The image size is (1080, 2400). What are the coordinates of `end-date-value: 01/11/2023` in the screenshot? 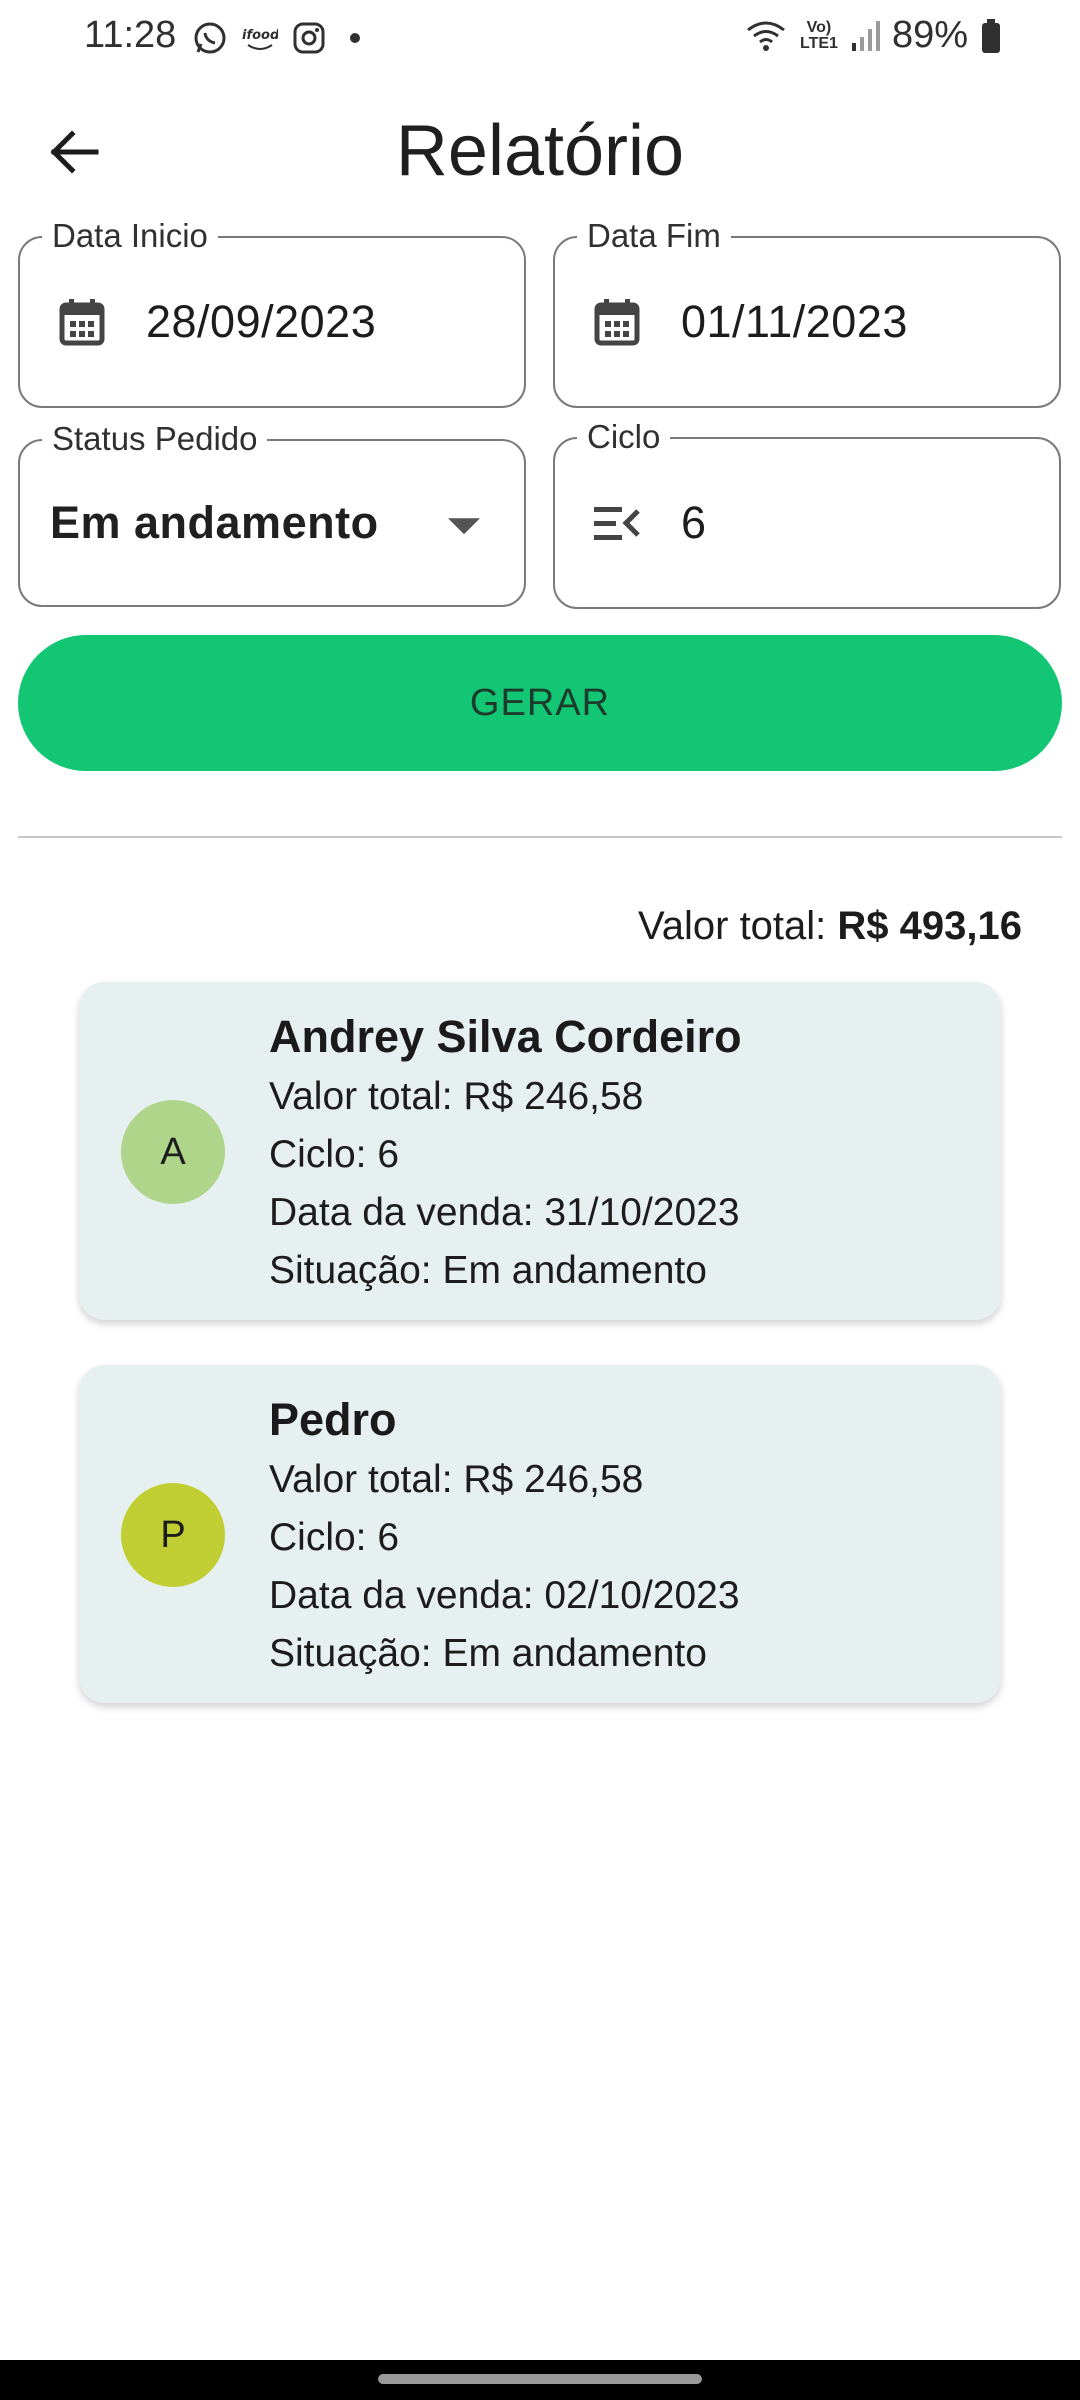 It's located at (794, 321).